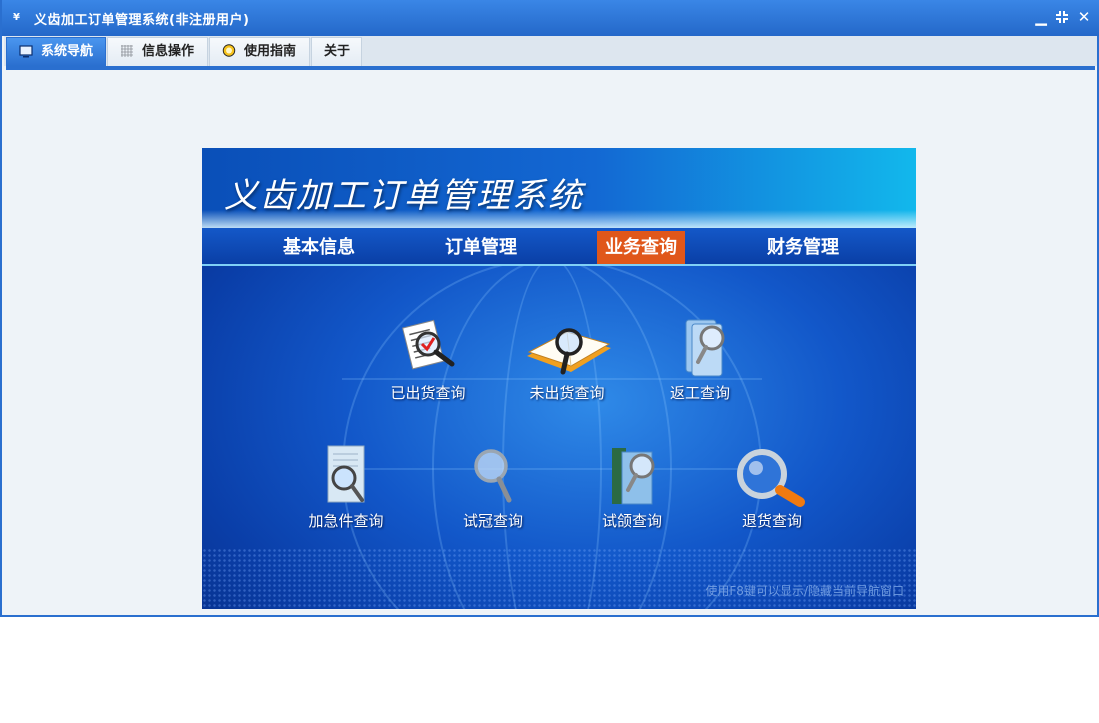  I want to click on query-label: 已出货查询, so click(428, 393).